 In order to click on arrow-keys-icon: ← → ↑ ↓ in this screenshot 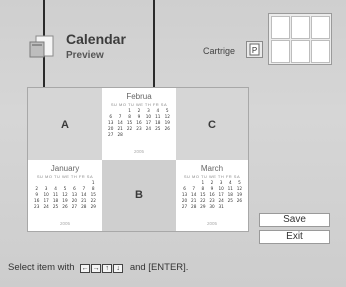, I will do `click(102, 267)`.